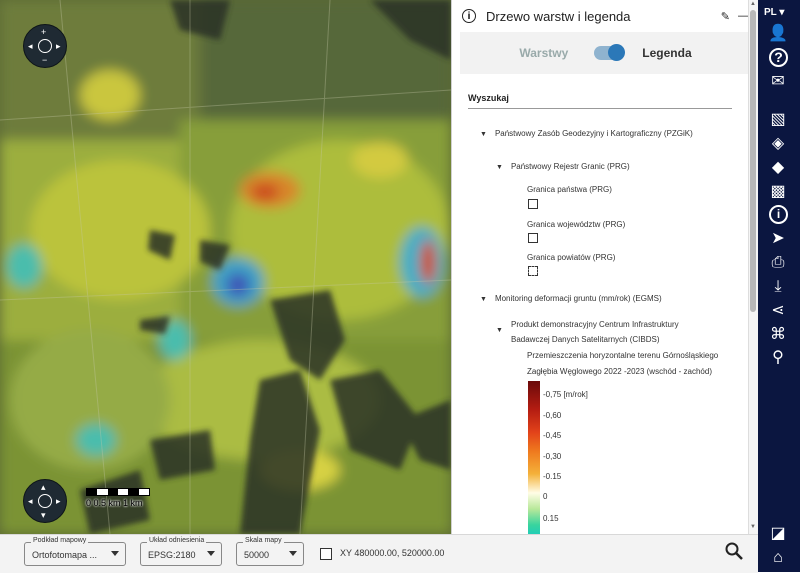 This screenshot has width=800, height=573. I want to click on tree-group-cibds: ▼, so click(503, 327).